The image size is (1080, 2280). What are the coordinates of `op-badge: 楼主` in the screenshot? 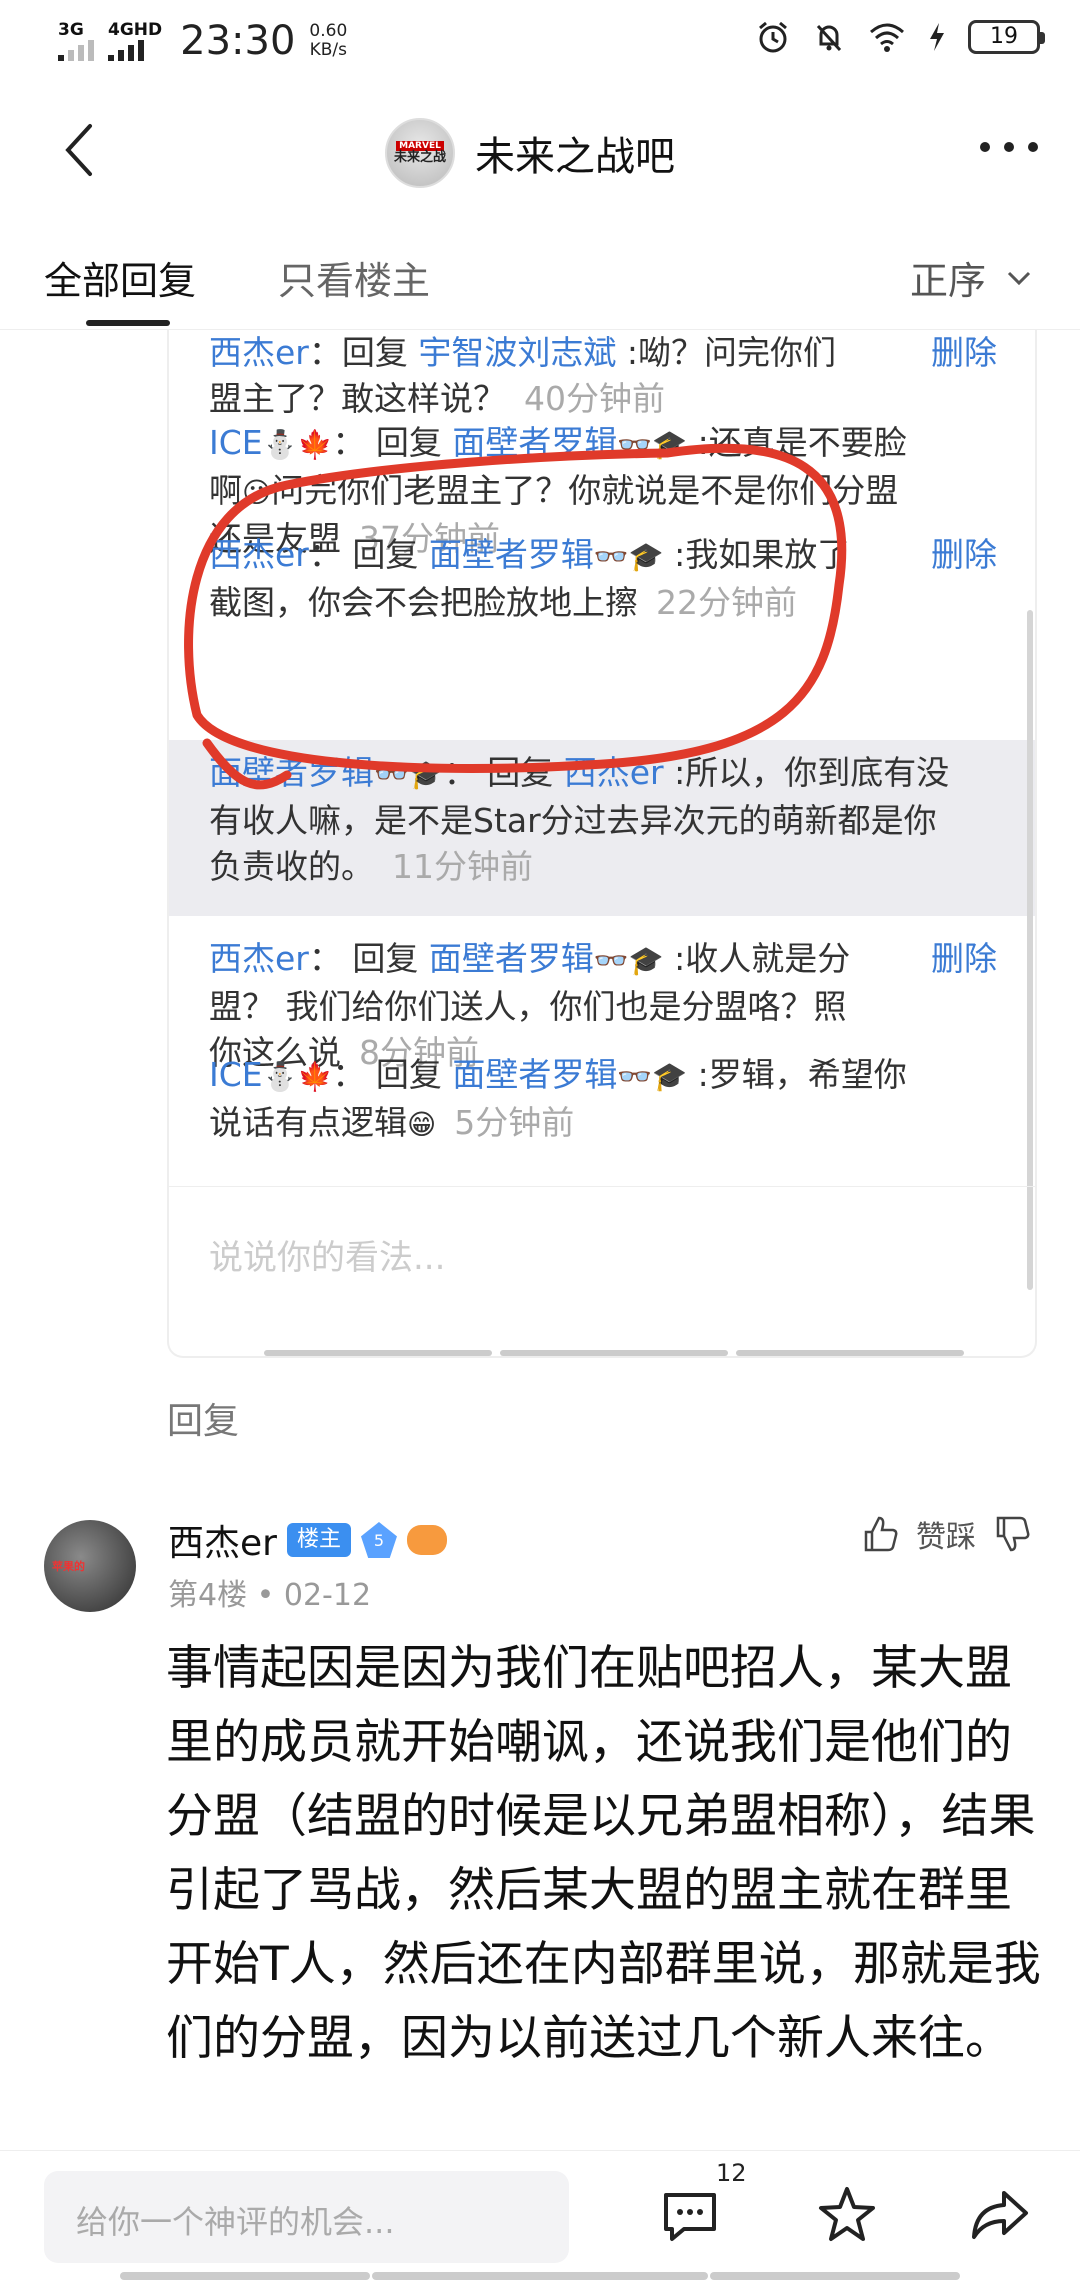 It's located at (318, 1540).